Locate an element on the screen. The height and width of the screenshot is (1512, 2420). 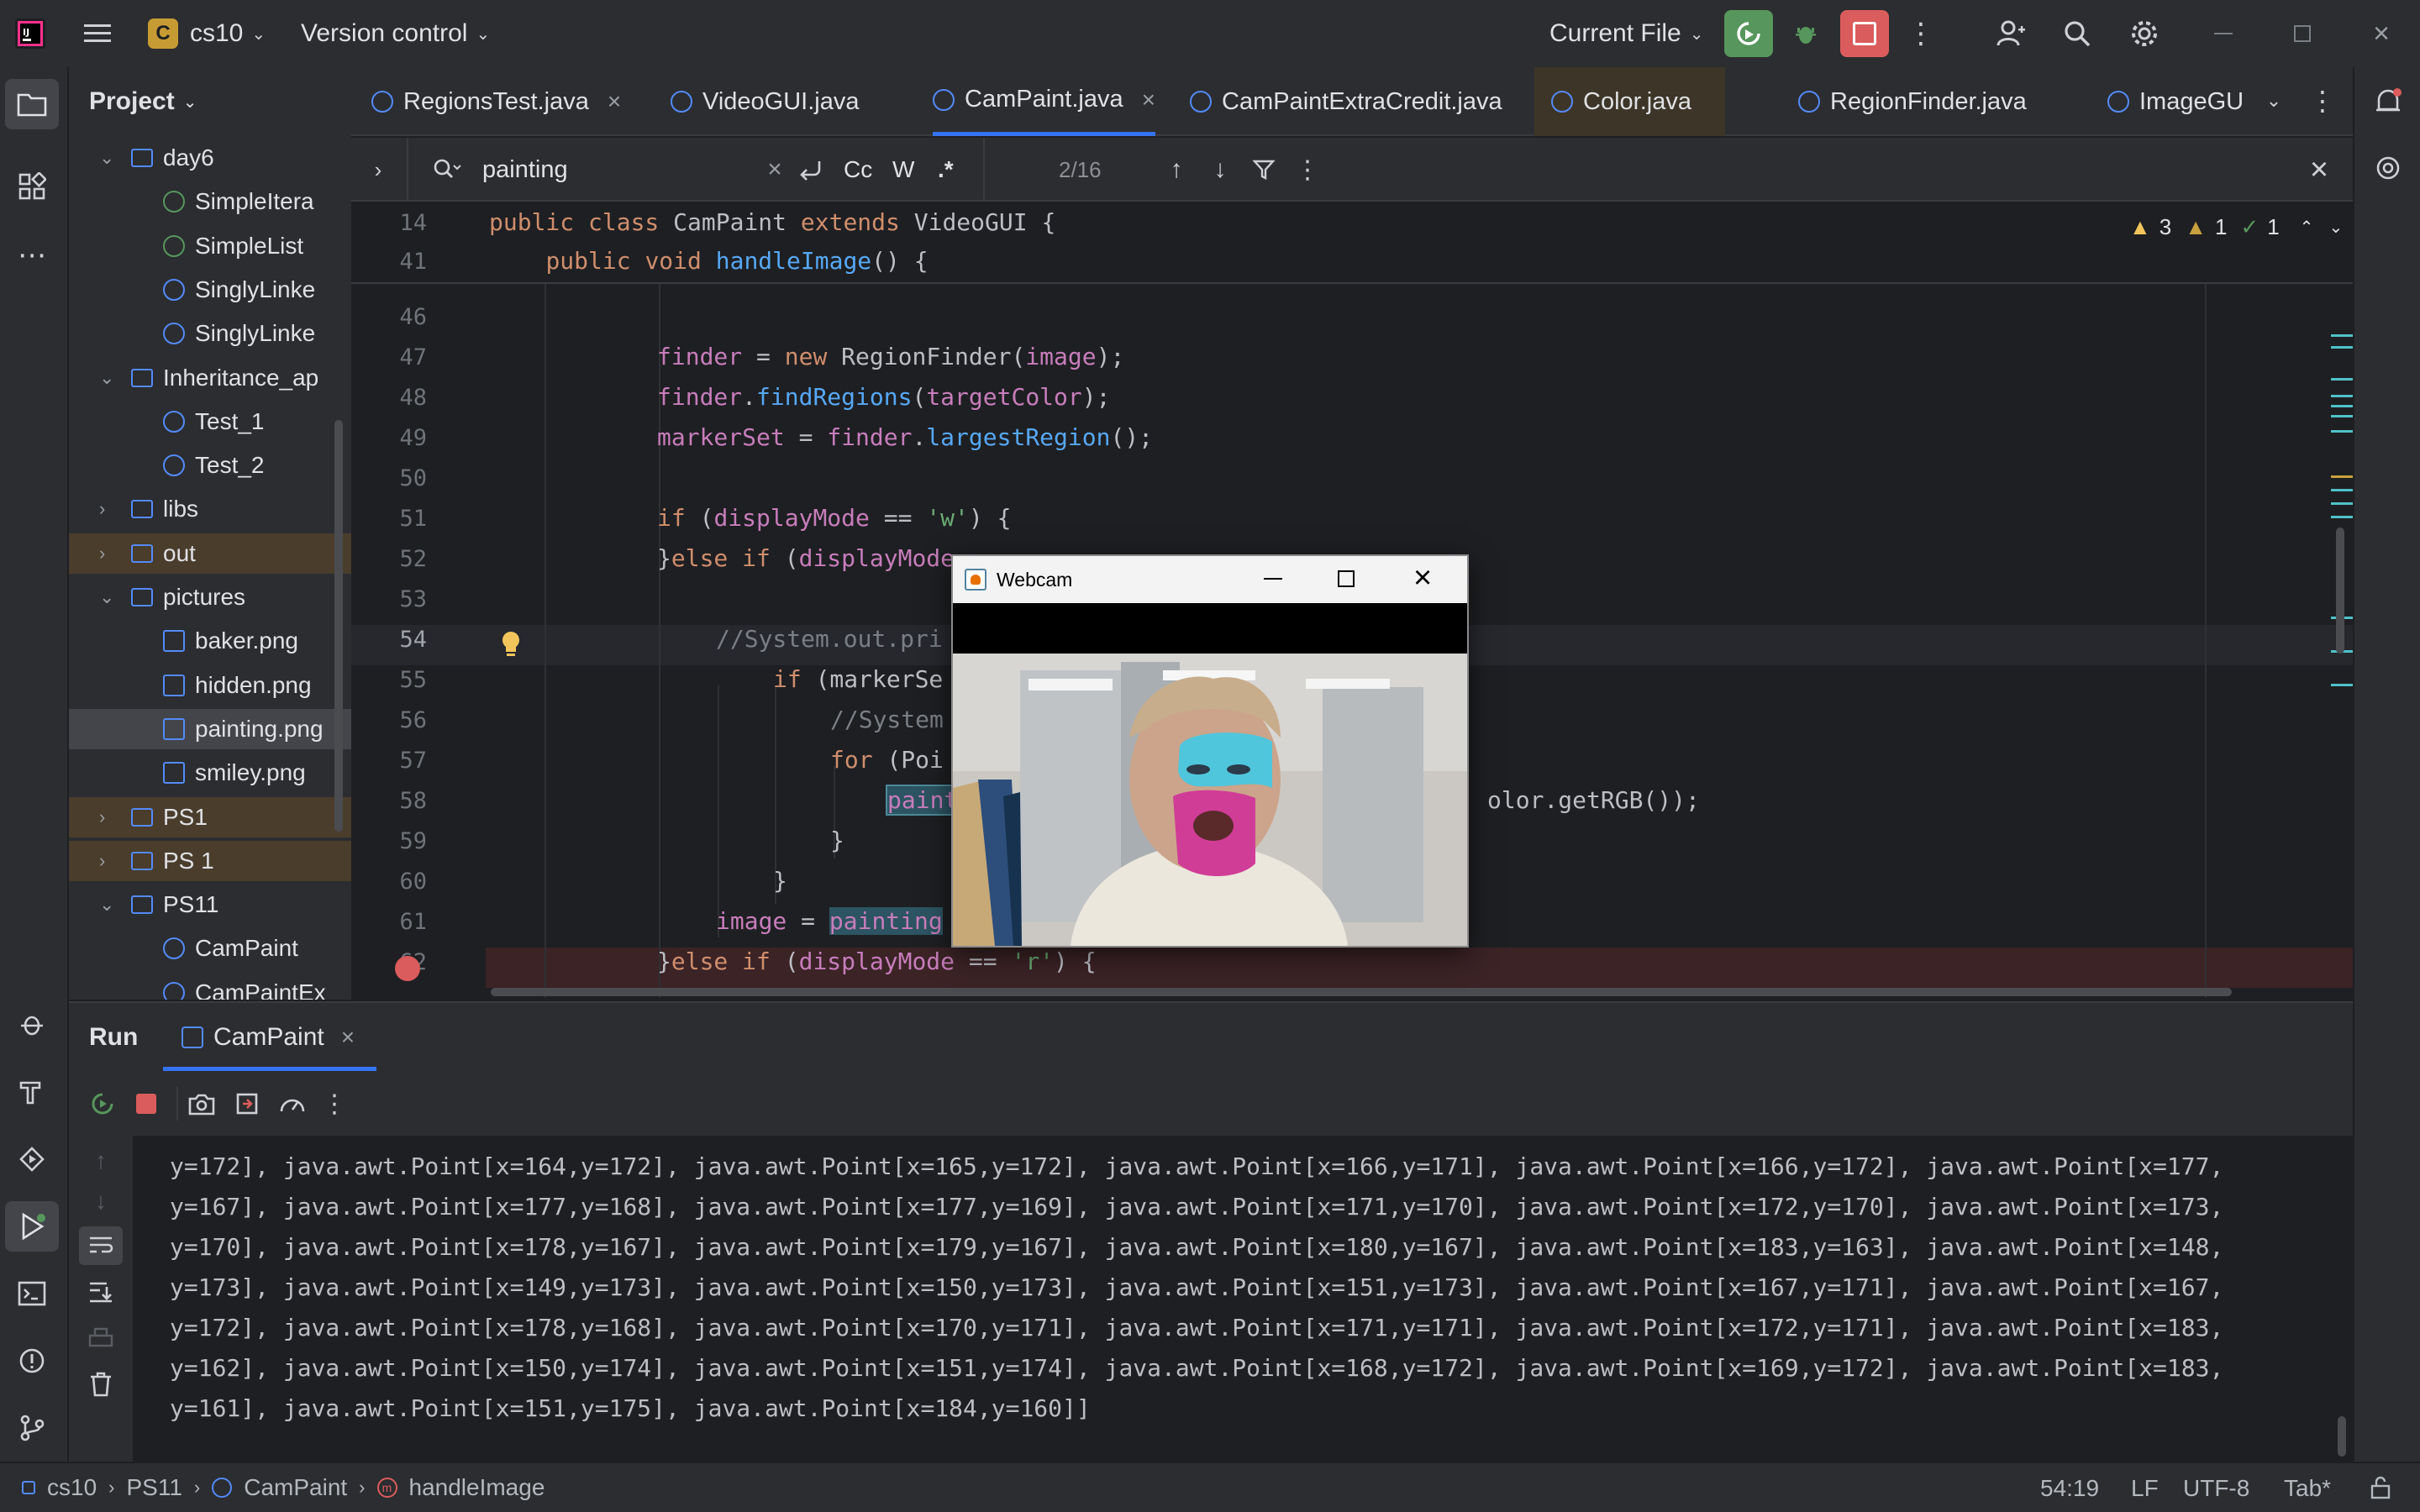
regex-toggle: .* is located at coordinates (946, 170).